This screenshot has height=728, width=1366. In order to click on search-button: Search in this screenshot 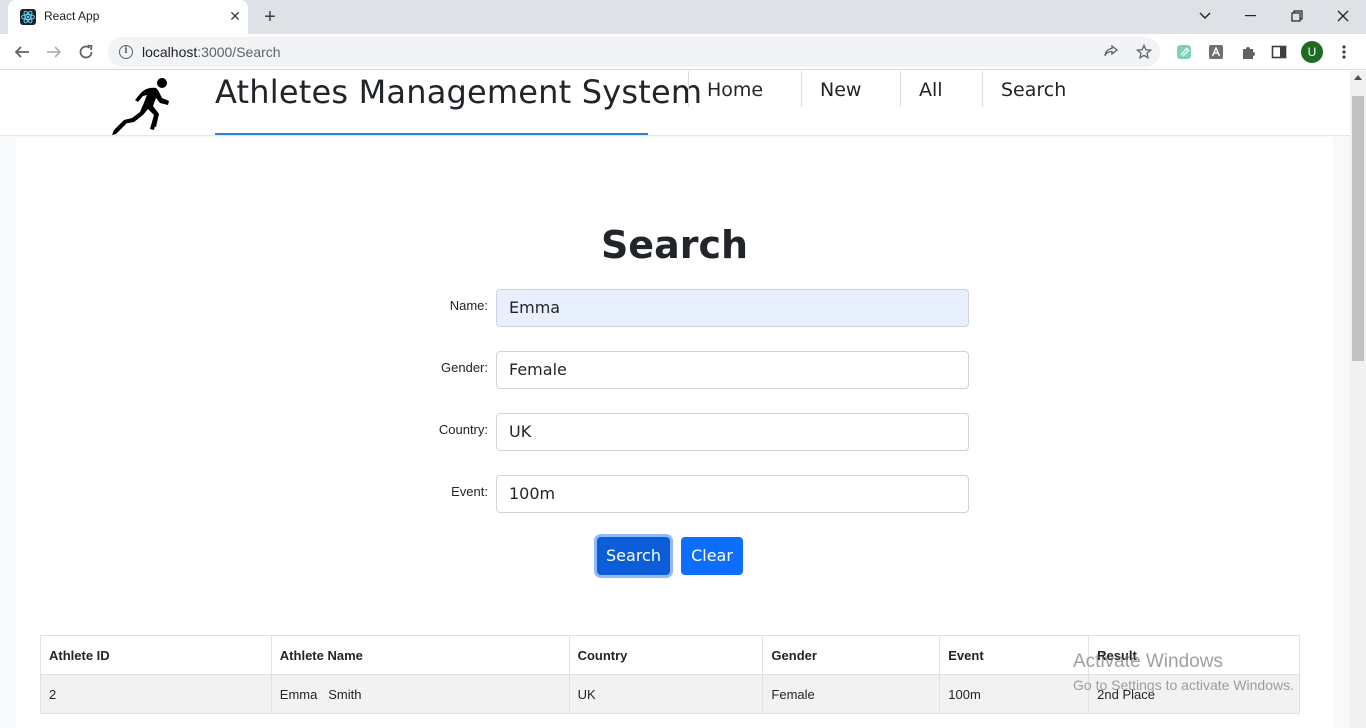, I will do `click(633, 556)`.